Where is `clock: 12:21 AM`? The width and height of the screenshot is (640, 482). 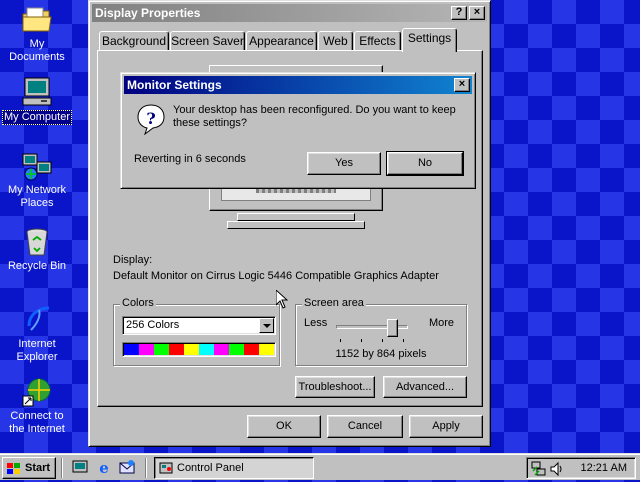
clock: 12:21 AM is located at coordinates (604, 468).